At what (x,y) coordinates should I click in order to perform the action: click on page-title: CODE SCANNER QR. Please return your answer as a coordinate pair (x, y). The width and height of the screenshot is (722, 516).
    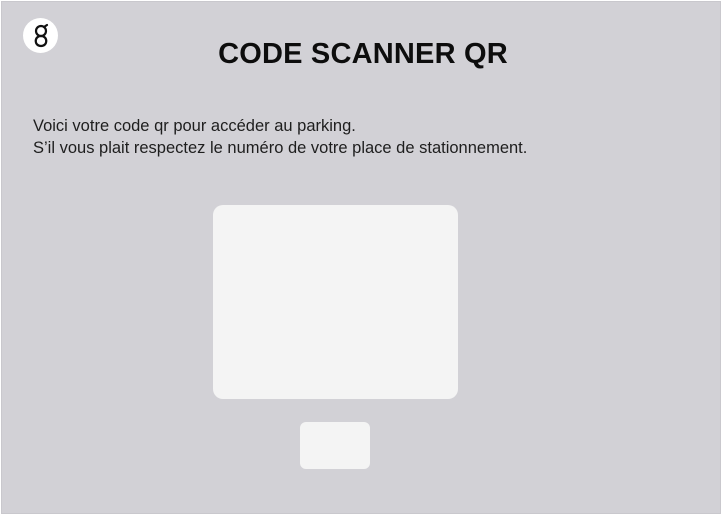
    Looking at the image, I should click on (363, 54).